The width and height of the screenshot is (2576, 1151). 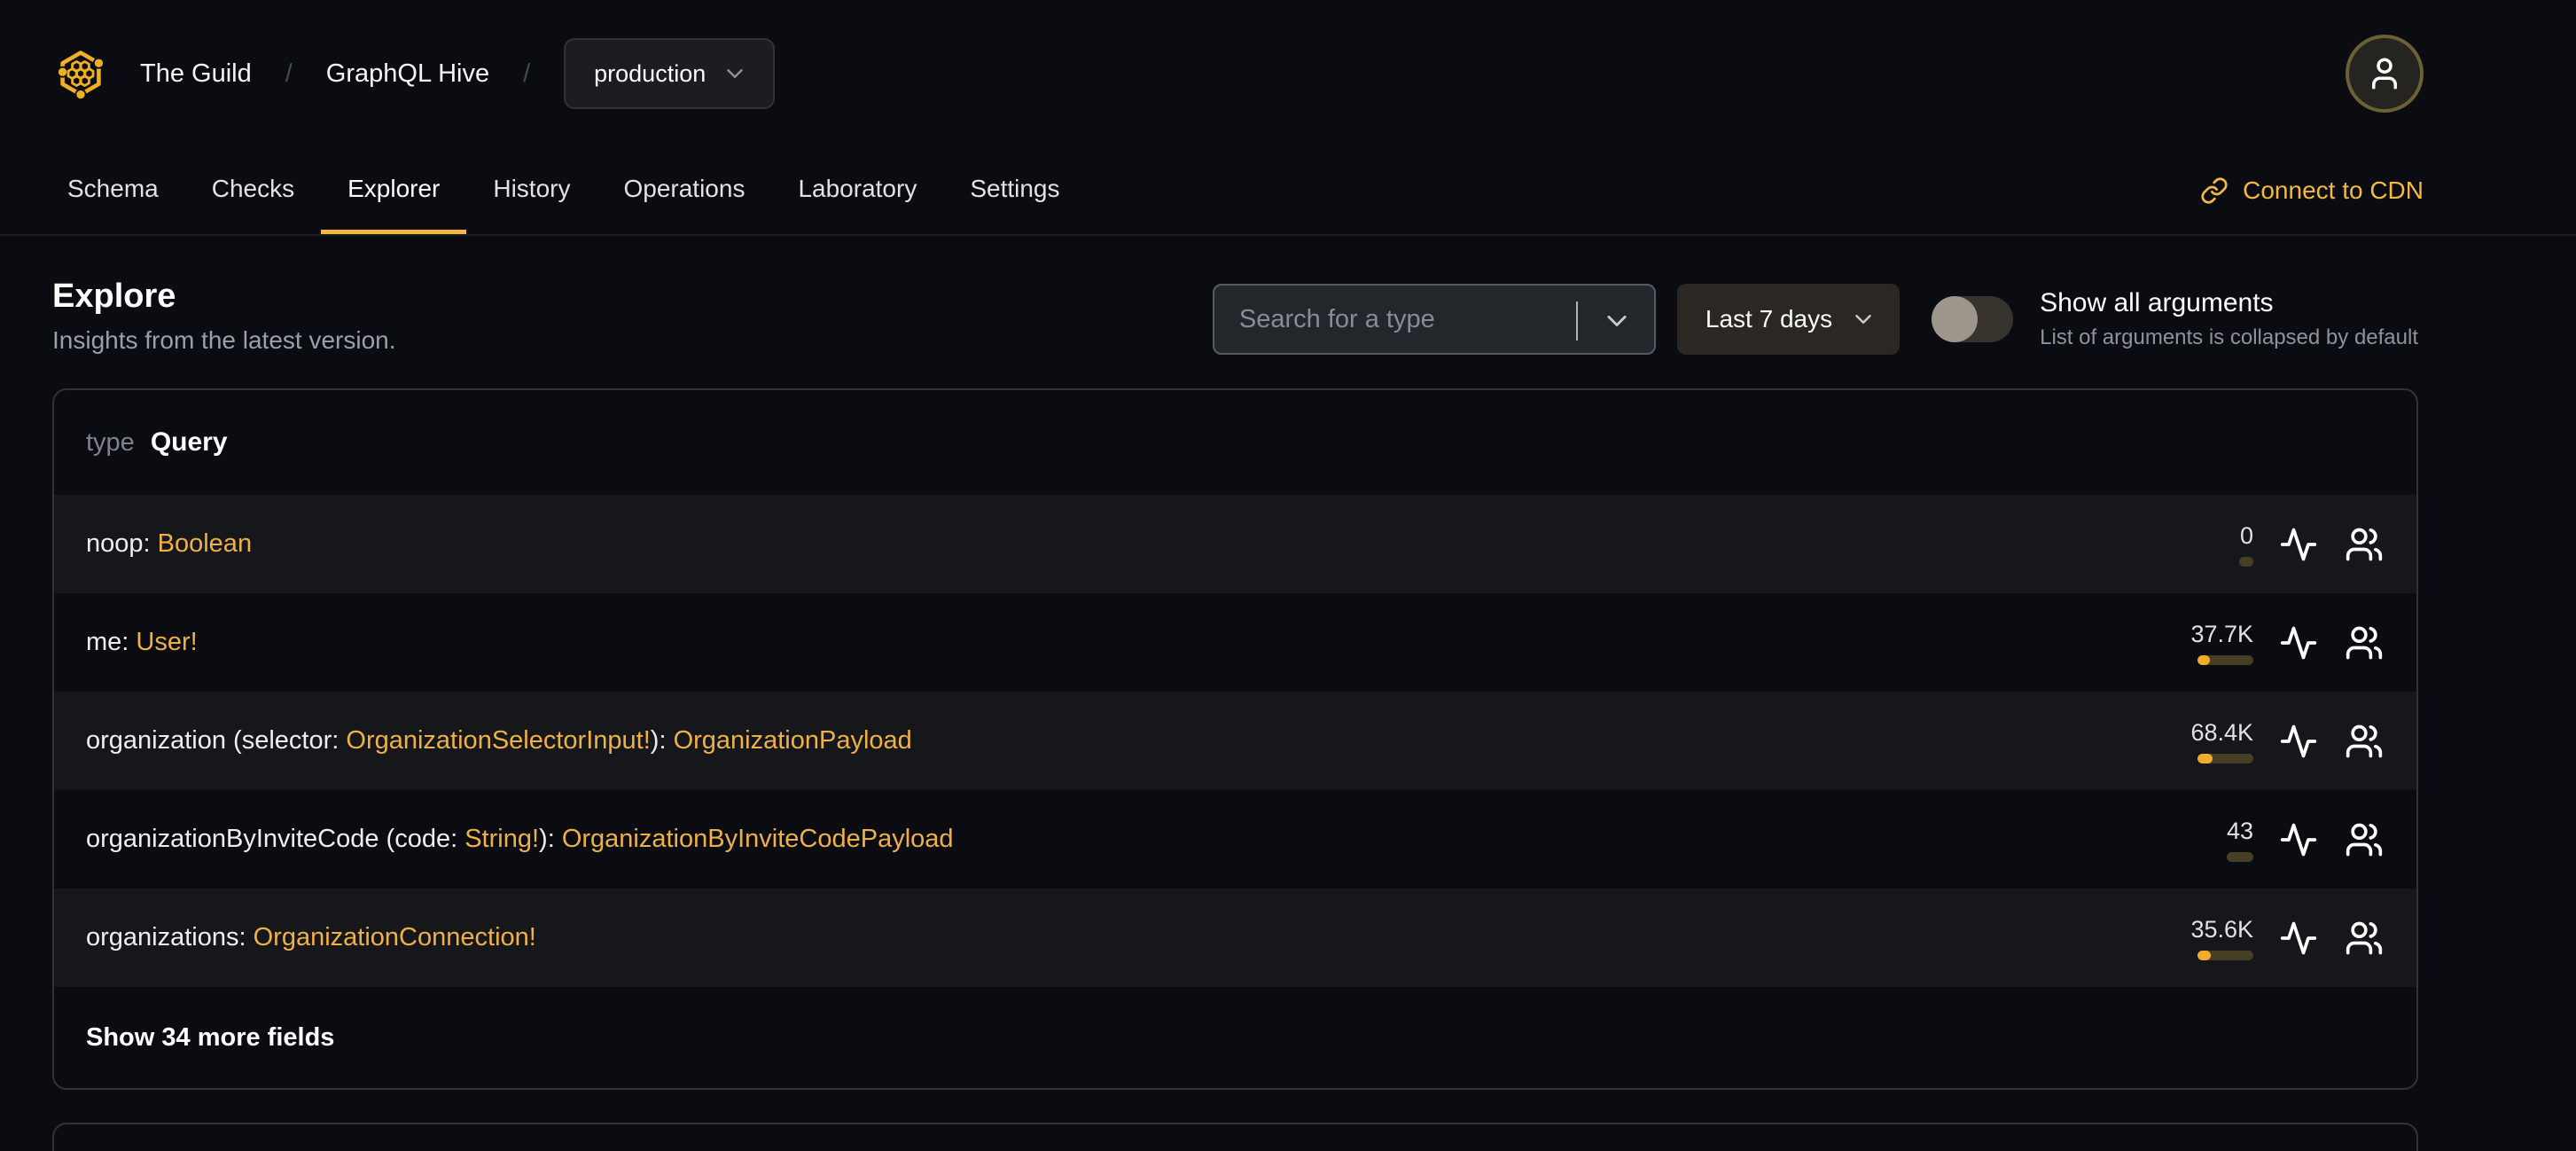 I want to click on field-usage-group: 35.6K, so click(x=2287, y=938).